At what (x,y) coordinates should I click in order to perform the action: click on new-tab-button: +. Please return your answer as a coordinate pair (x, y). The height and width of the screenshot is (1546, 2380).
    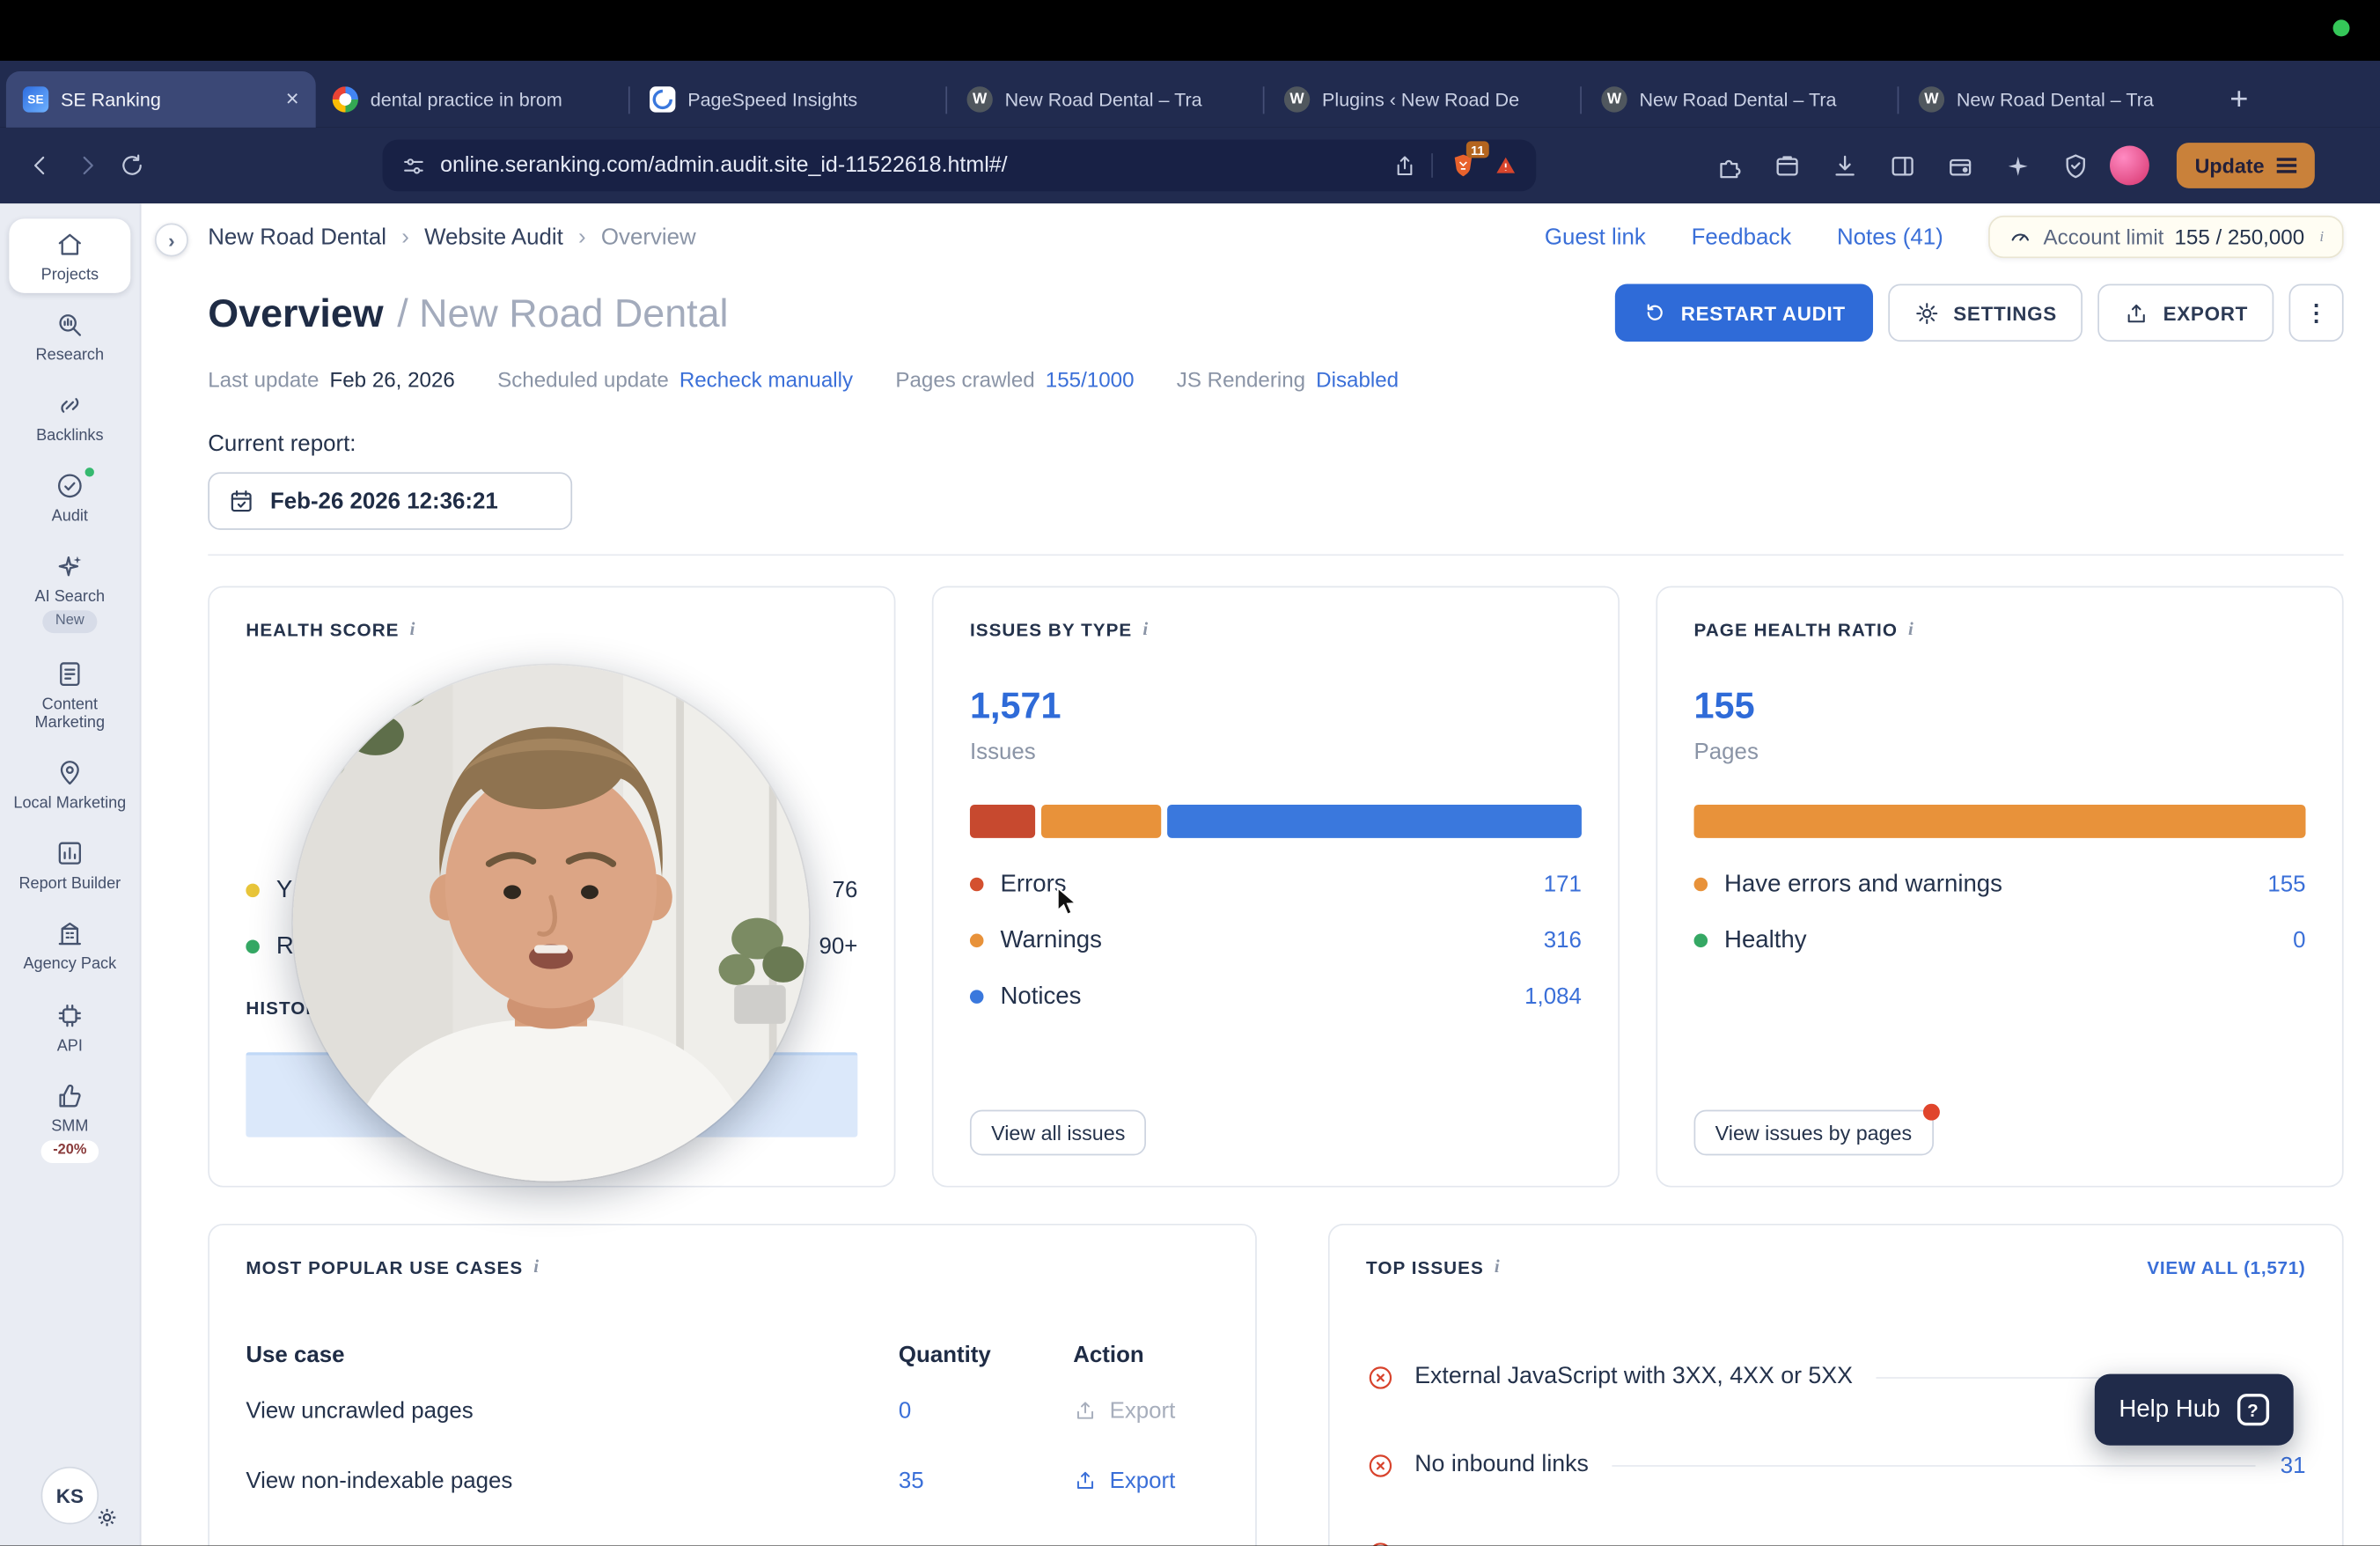
    Looking at the image, I should click on (2238, 100).